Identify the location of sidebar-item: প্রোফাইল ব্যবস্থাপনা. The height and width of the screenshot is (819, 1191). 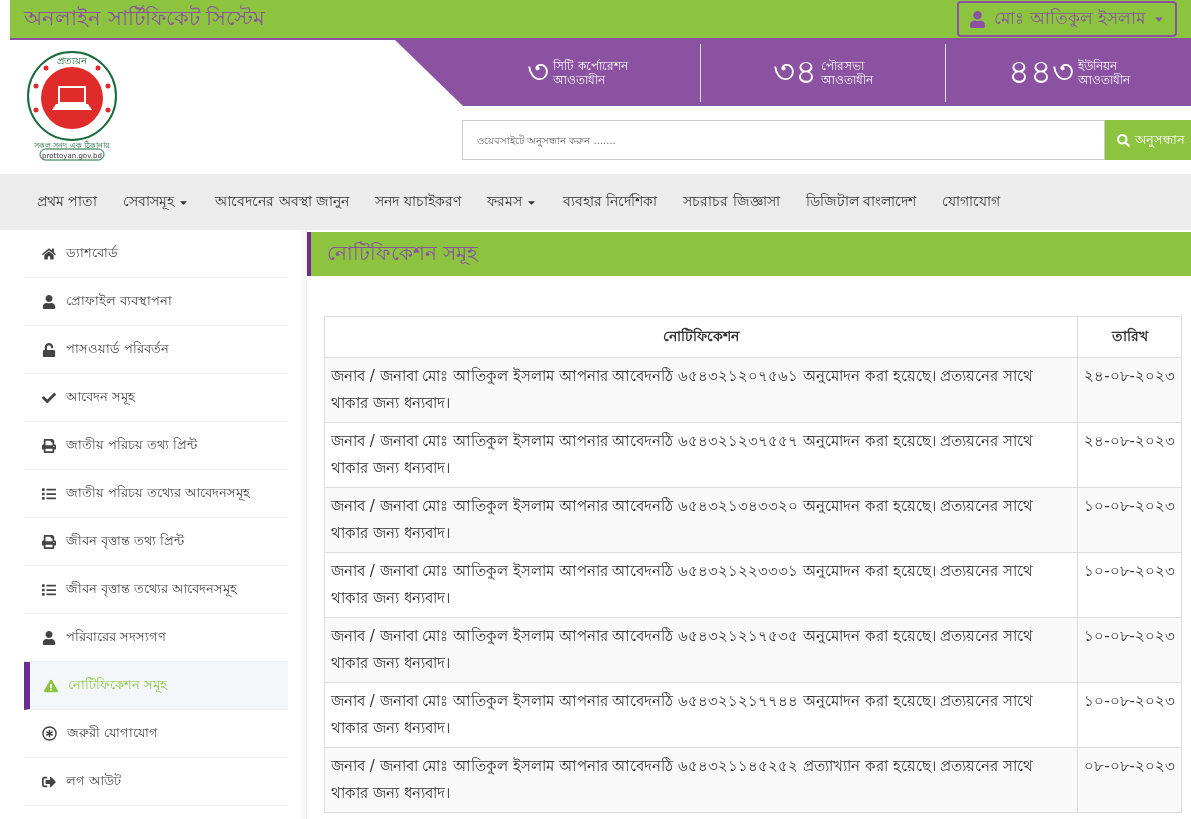
(156, 302).